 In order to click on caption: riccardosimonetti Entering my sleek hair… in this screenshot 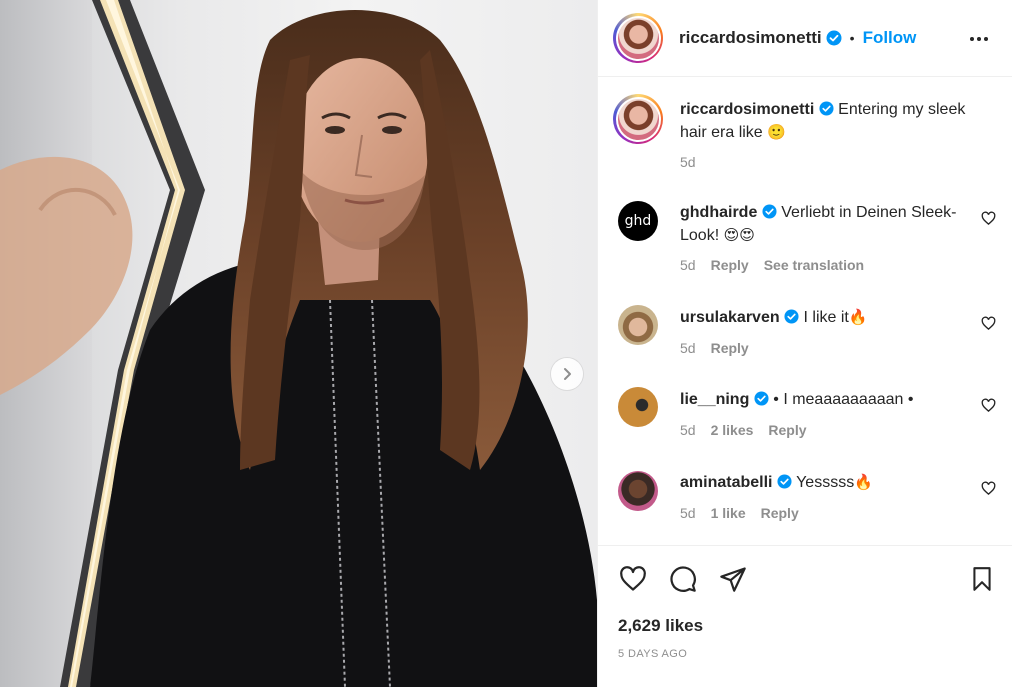, I will do `click(805, 139)`.